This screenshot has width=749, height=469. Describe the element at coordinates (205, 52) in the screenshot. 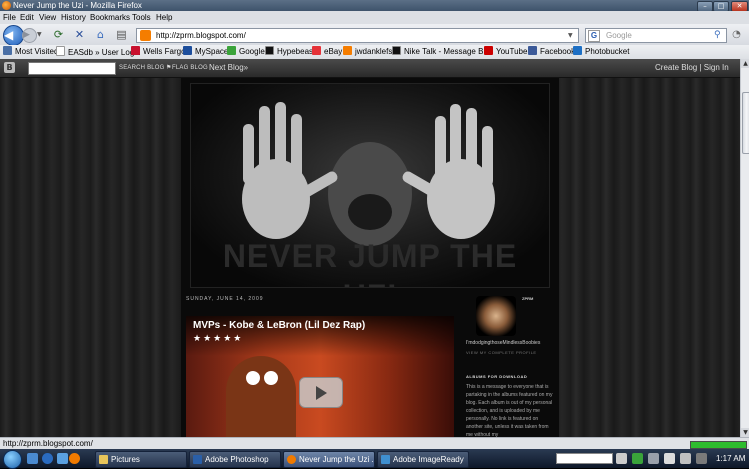

I see `bookmark-myspace: MySpace` at that location.